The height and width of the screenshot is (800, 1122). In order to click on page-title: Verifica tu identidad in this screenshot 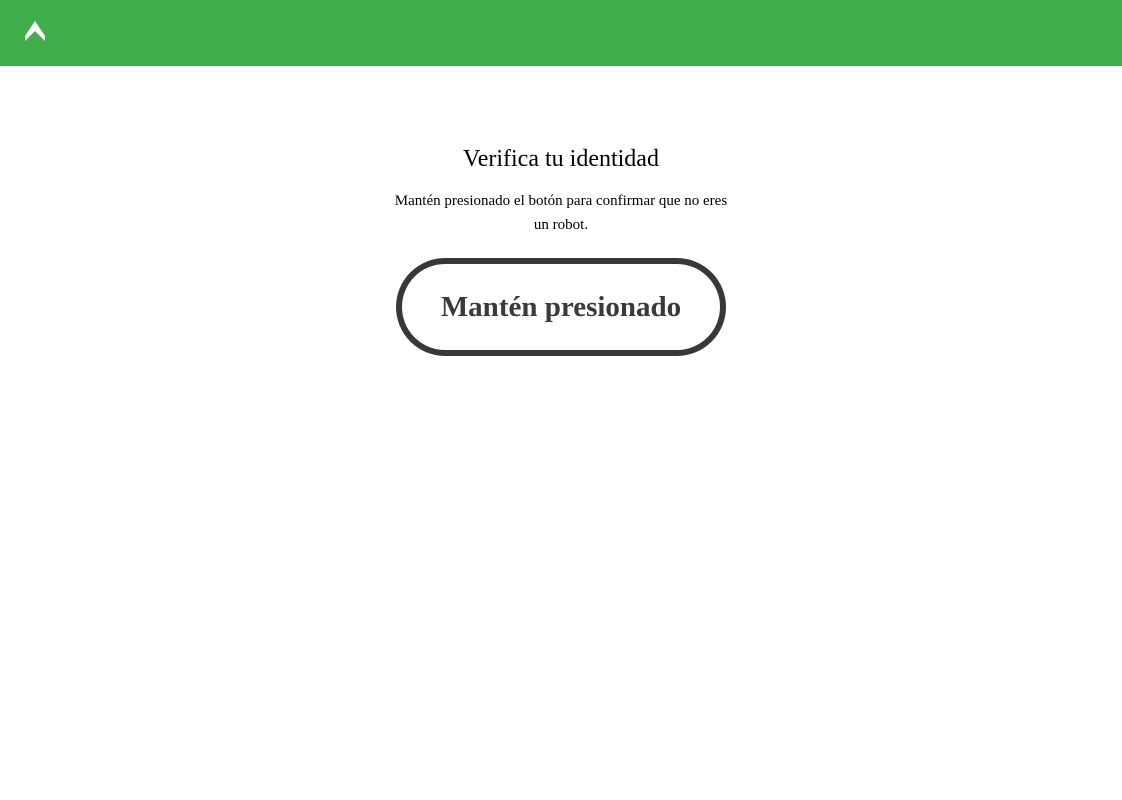, I will do `click(561, 159)`.